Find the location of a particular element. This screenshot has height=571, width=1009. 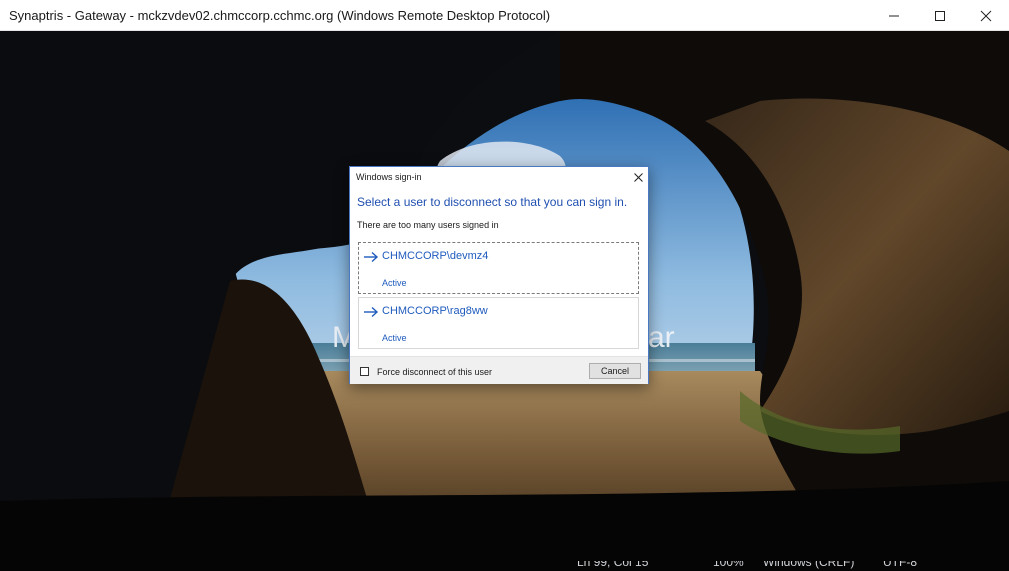

maximize-button is located at coordinates (940, 15).